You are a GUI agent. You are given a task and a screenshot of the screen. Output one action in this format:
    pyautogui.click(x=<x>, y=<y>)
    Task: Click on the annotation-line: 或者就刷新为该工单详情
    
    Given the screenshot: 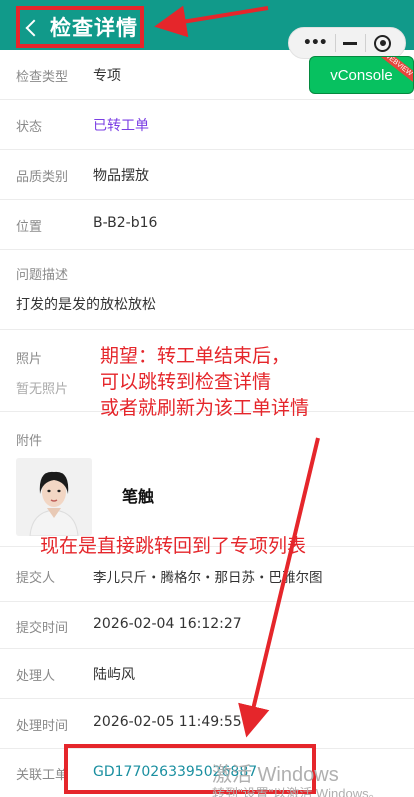 What is the action you would take?
    pyautogui.click(x=205, y=408)
    